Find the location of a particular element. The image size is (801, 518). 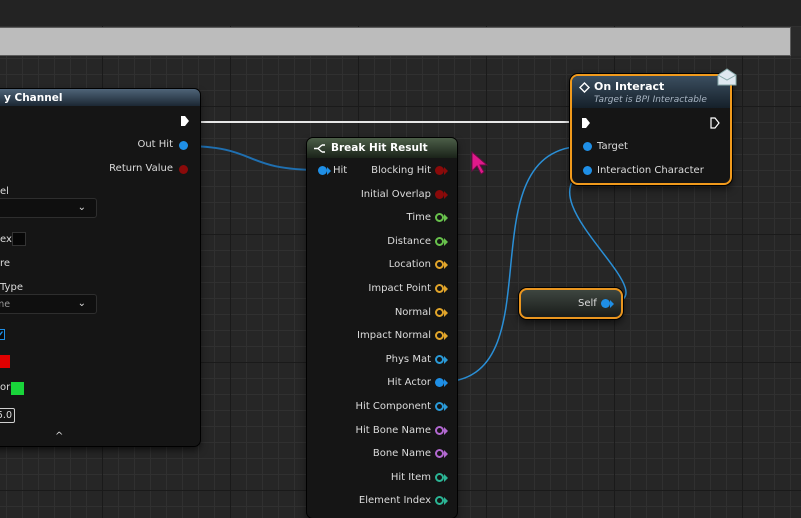

hit-actor-wire is located at coordinates (513, 264).